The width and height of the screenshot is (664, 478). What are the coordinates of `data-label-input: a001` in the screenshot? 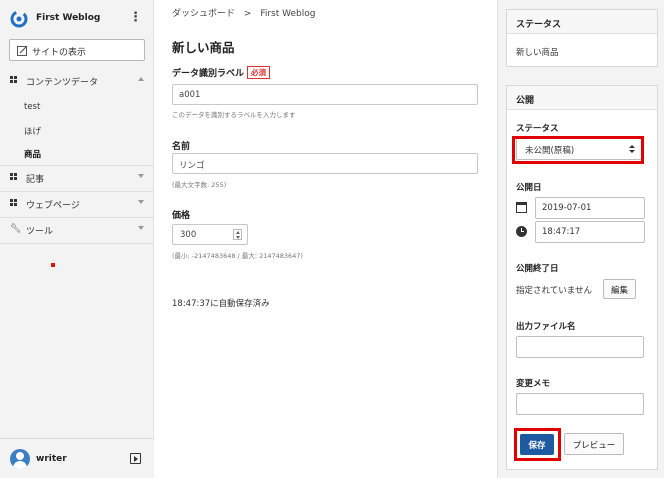 It's located at (325, 94).